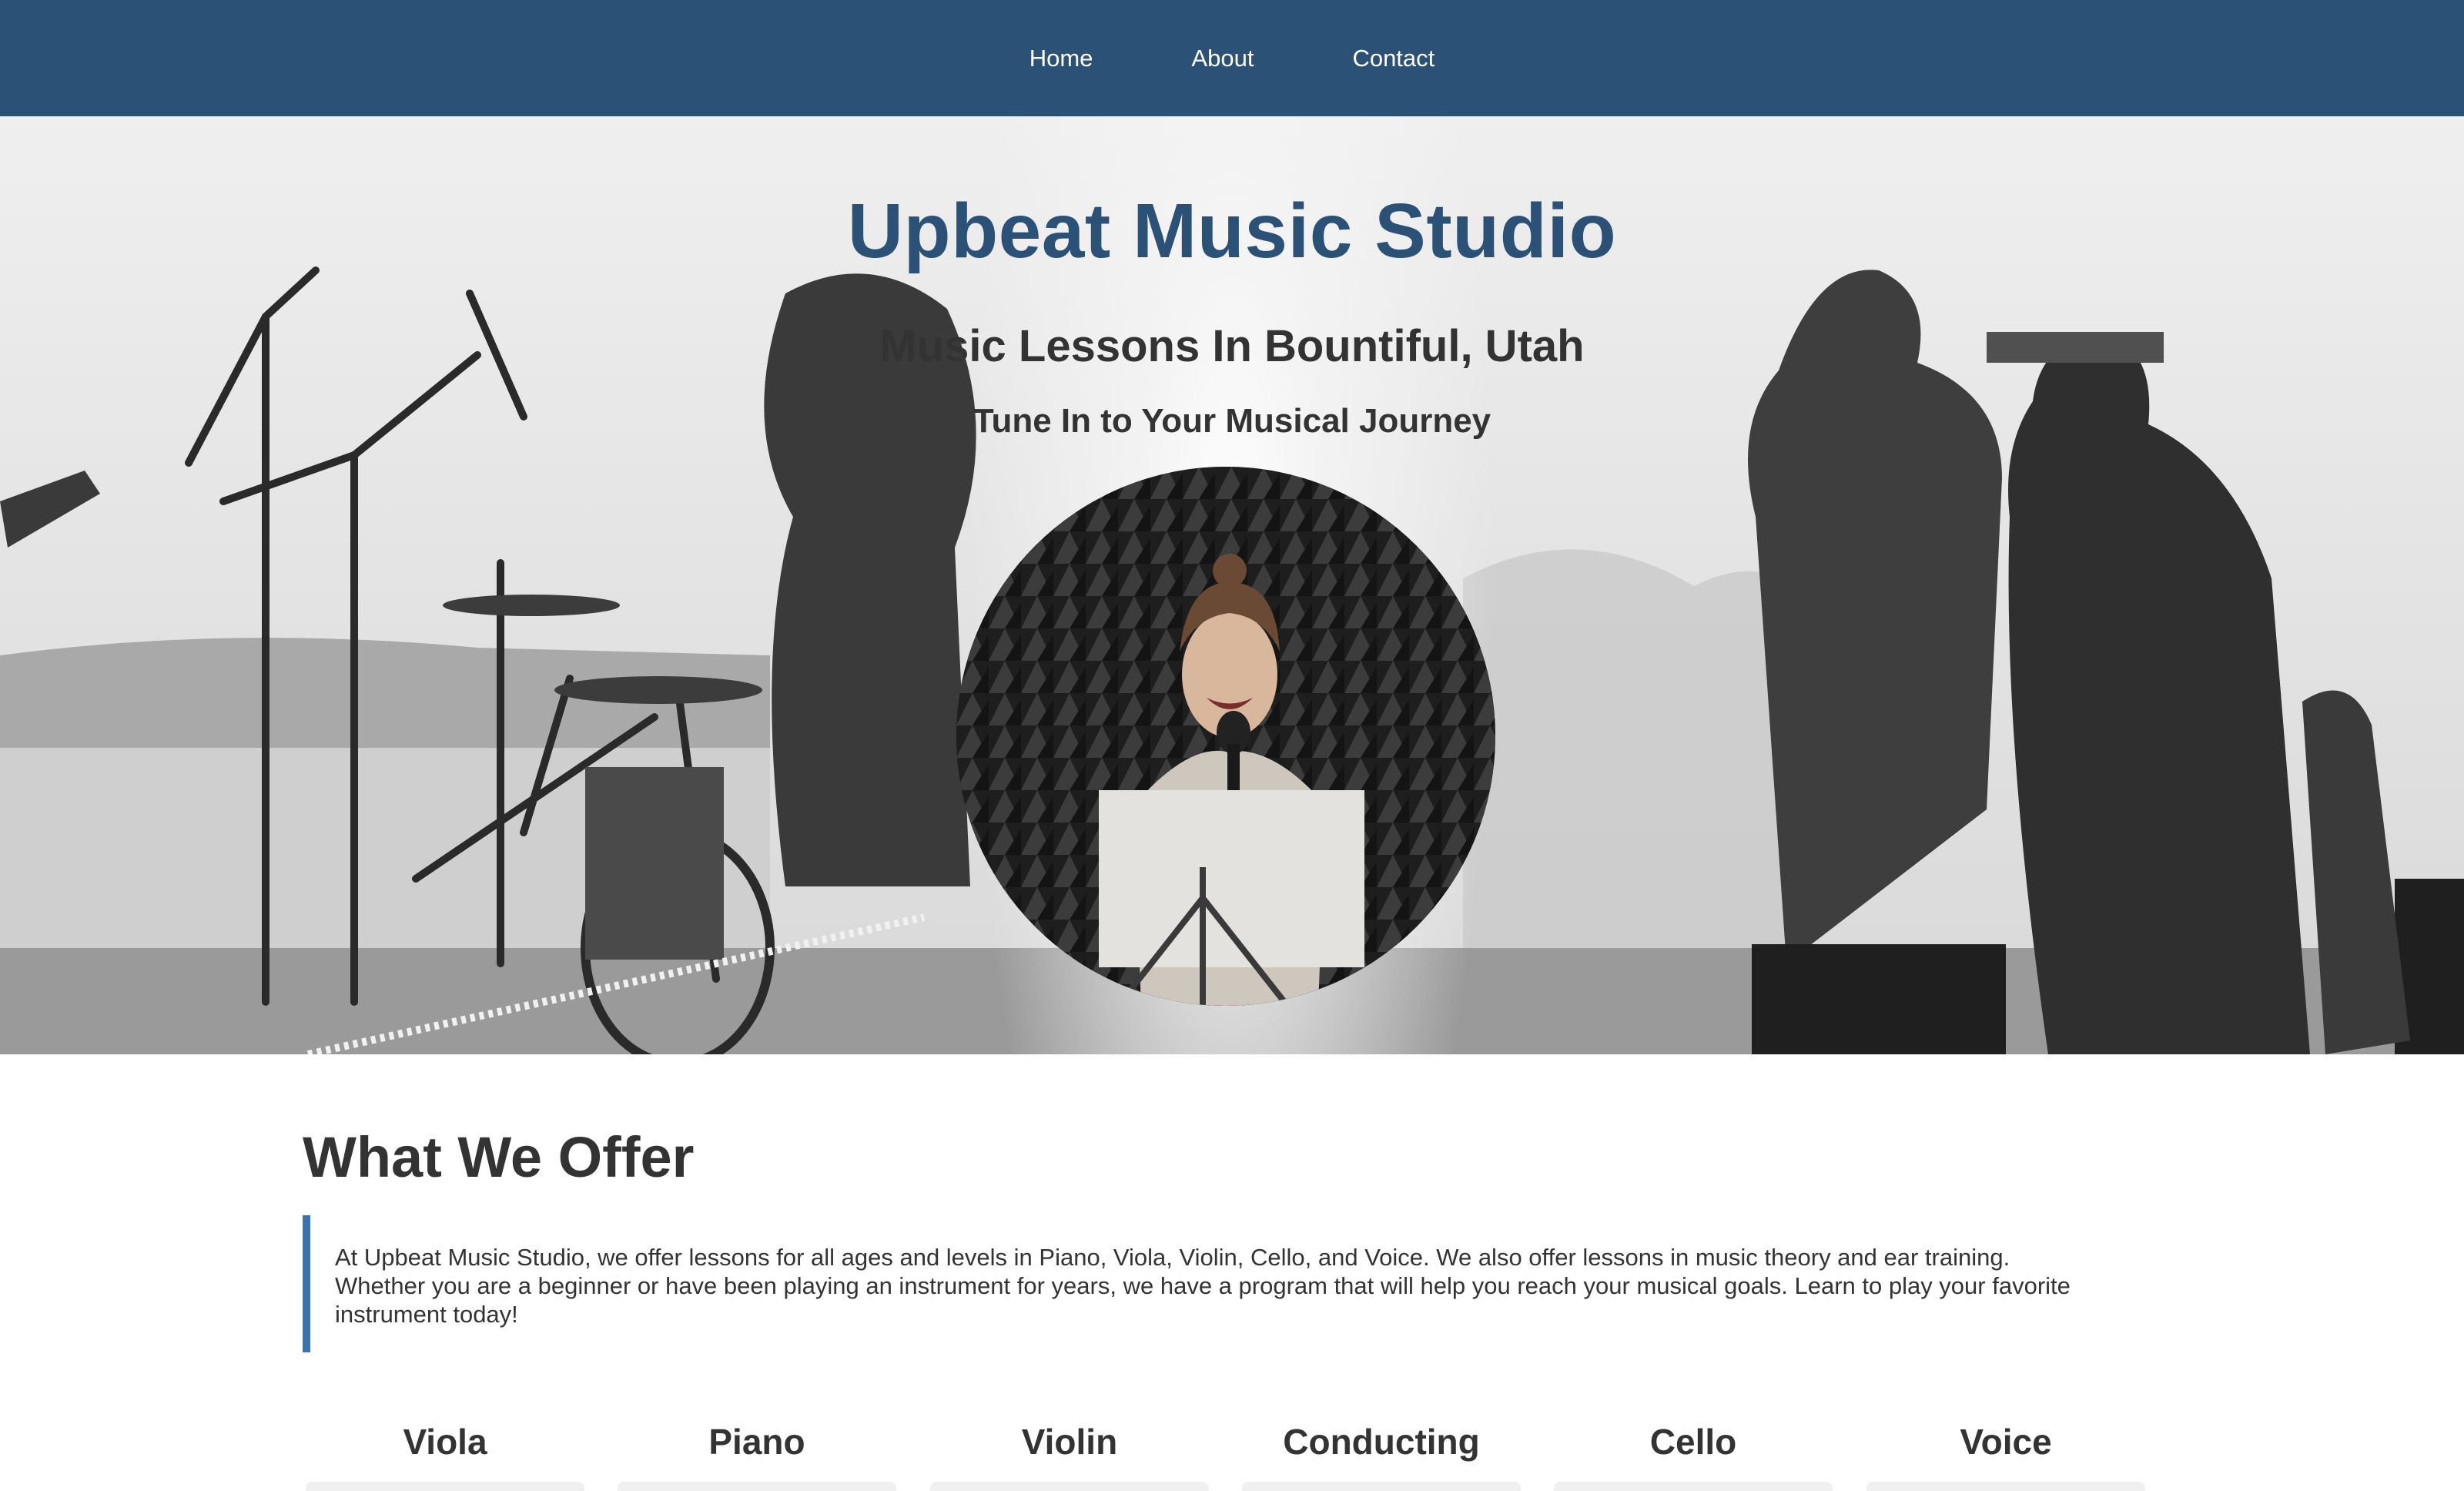 Image resolution: width=2464 pixels, height=1491 pixels. What do you see at coordinates (1232, 231) in the screenshot?
I see `hero-title: Upbeat Music Studio` at bounding box center [1232, 231].